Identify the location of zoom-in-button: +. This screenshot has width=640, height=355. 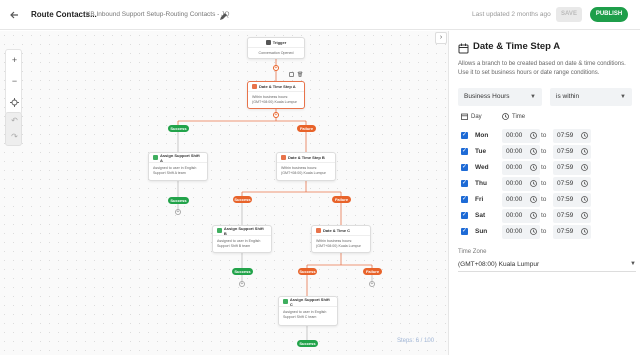
(14, 60).